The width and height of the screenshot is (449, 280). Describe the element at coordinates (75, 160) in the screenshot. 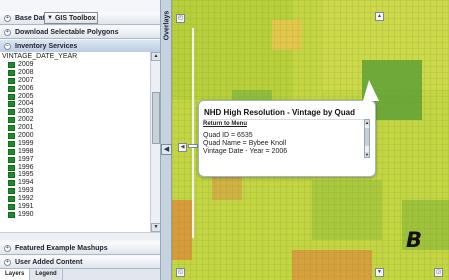

I see `year-item: 1997` at that location.